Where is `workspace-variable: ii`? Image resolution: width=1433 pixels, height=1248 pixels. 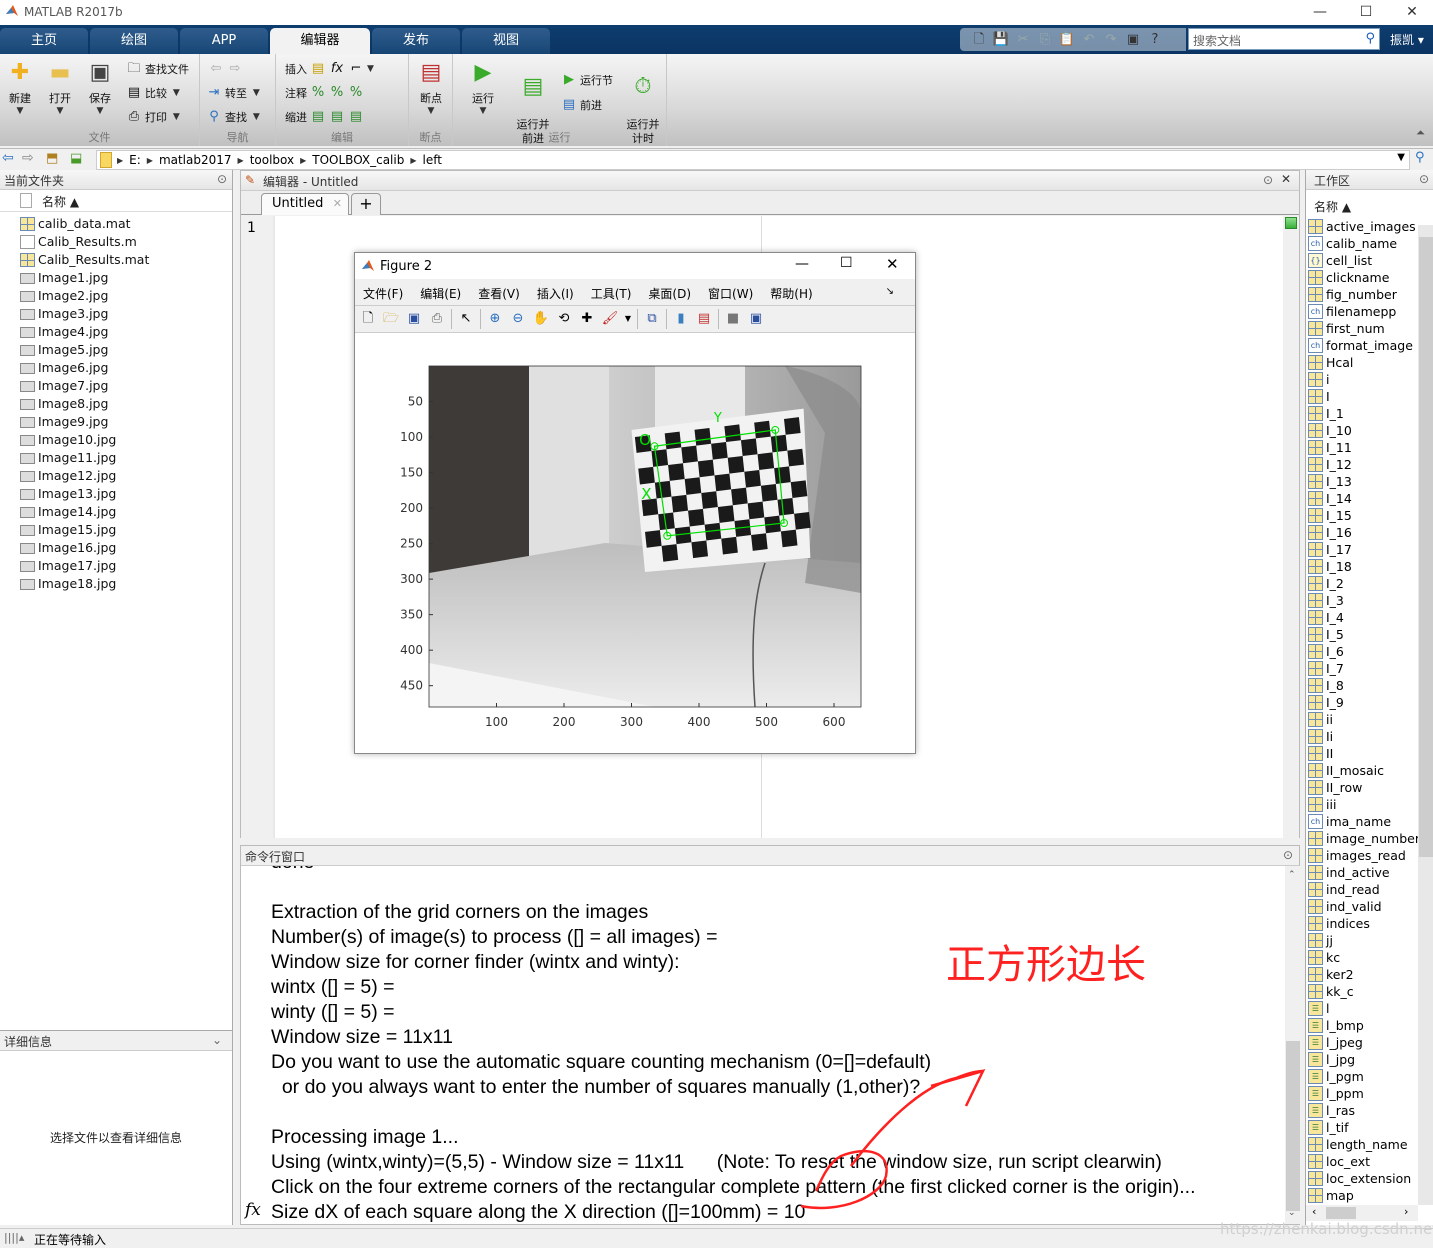
workspace-variable: ii is located at coordinates (1369, 719).